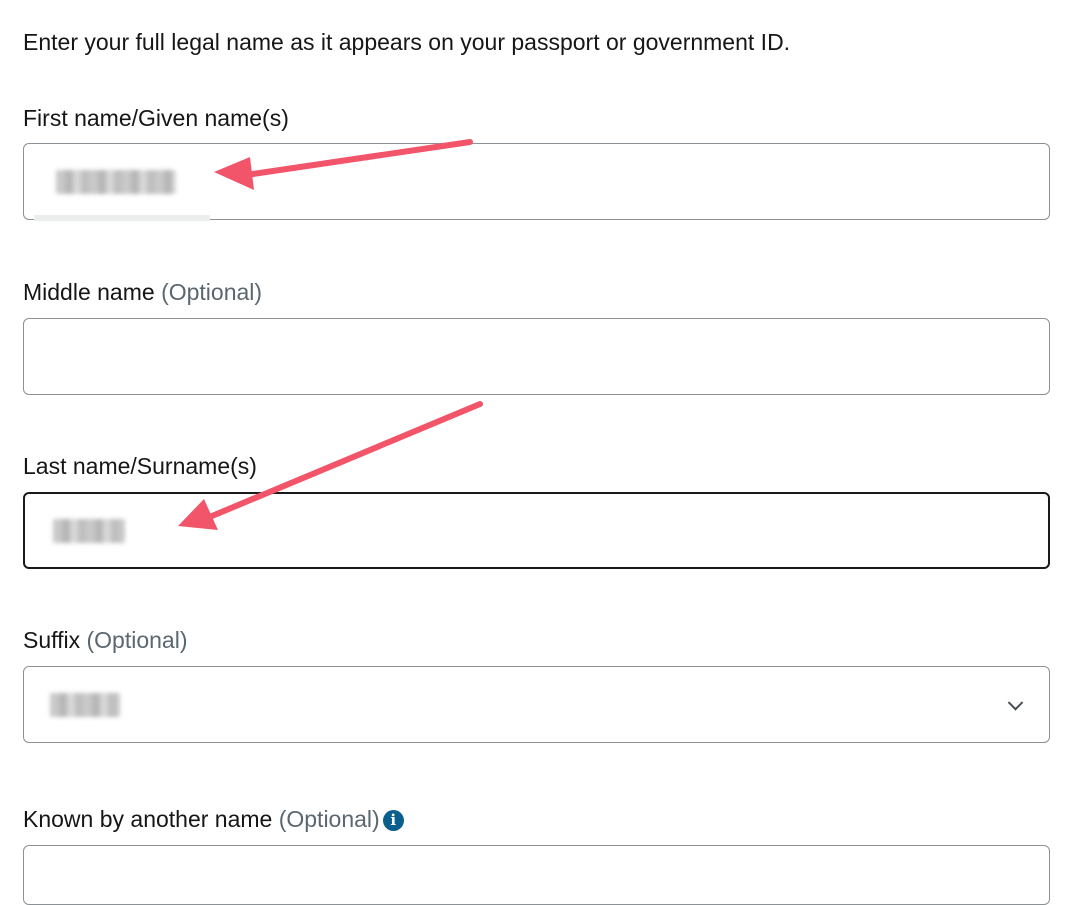 The height and width of the screenshot is (905, 1080). I want to click on last-name-label-text: Last name/Surname(s), so click(140, 466).